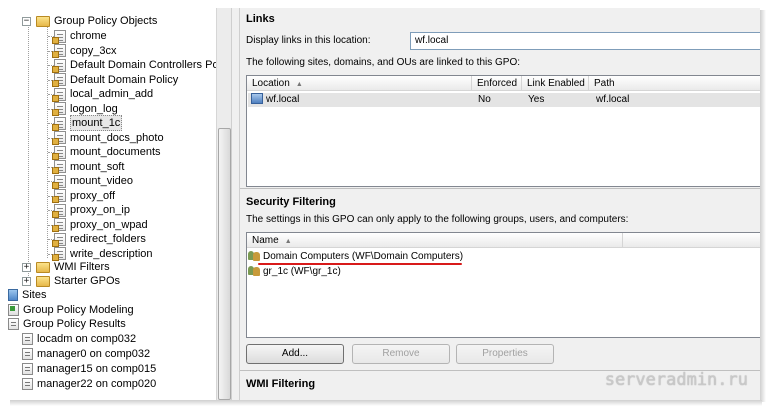 The image size is (768, 407). What do you see at coordinates (676, 380) in the screenshot?
I see `watermark-text: serveradmin.ru` at bounding box center [676, 380].